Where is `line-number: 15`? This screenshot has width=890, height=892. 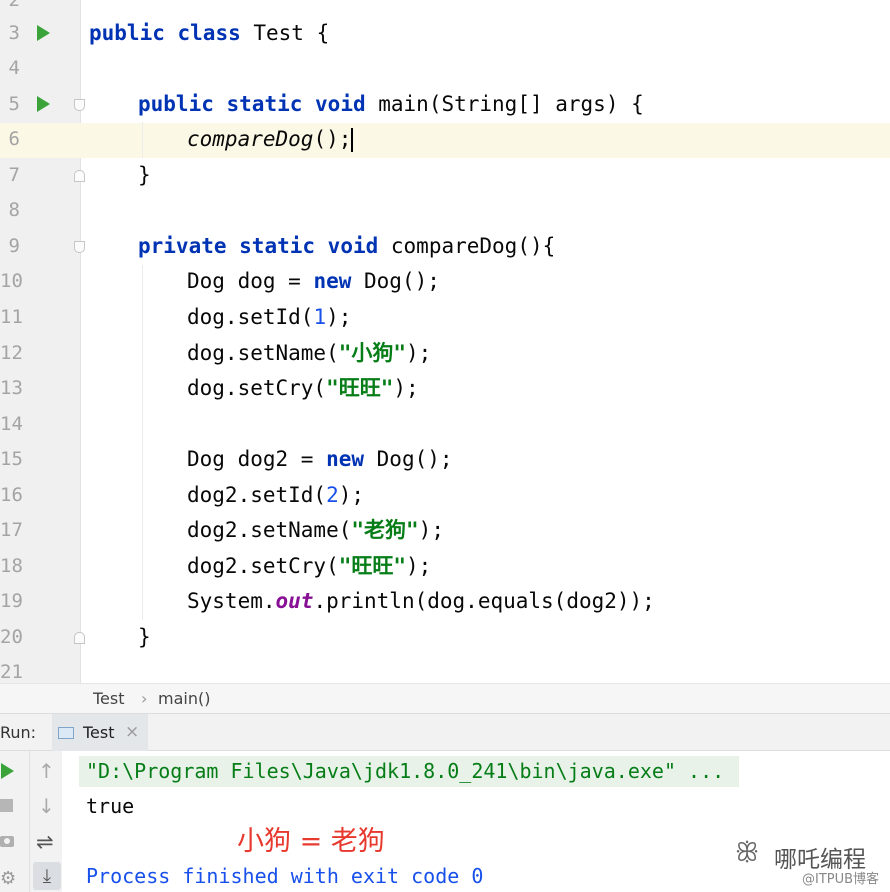
line-number: 15 is located at coordinates (11, 459).